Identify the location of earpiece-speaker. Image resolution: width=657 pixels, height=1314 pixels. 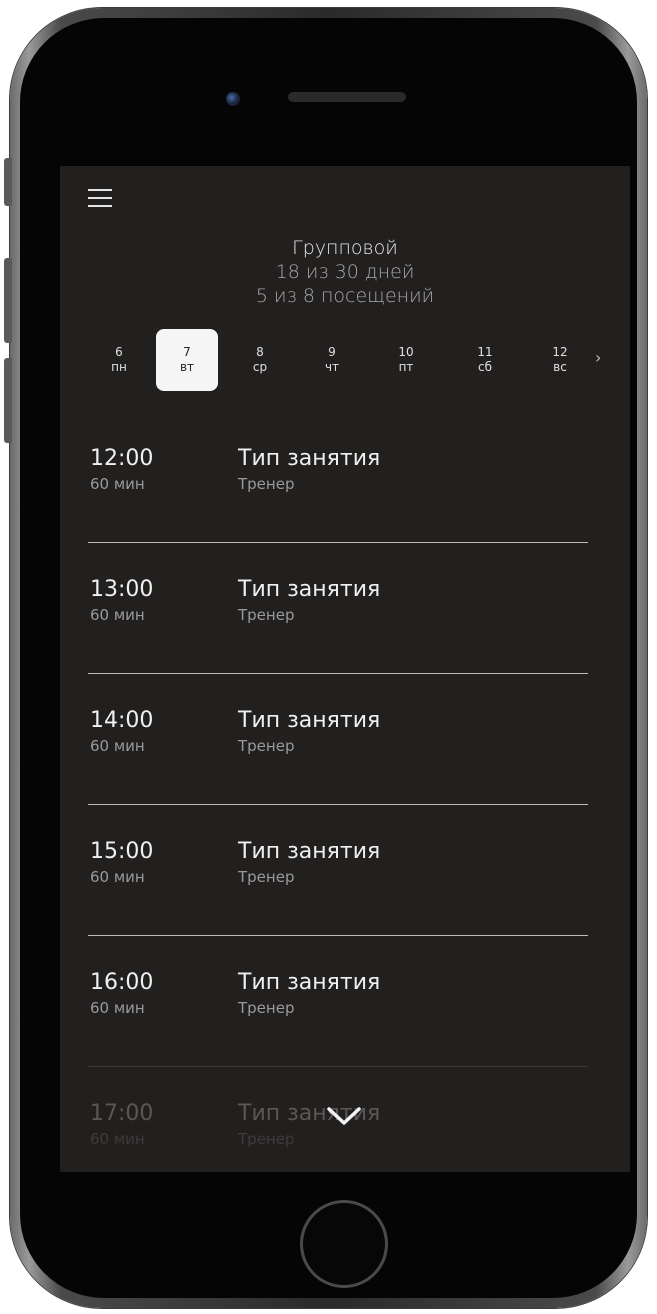
(347, 97).